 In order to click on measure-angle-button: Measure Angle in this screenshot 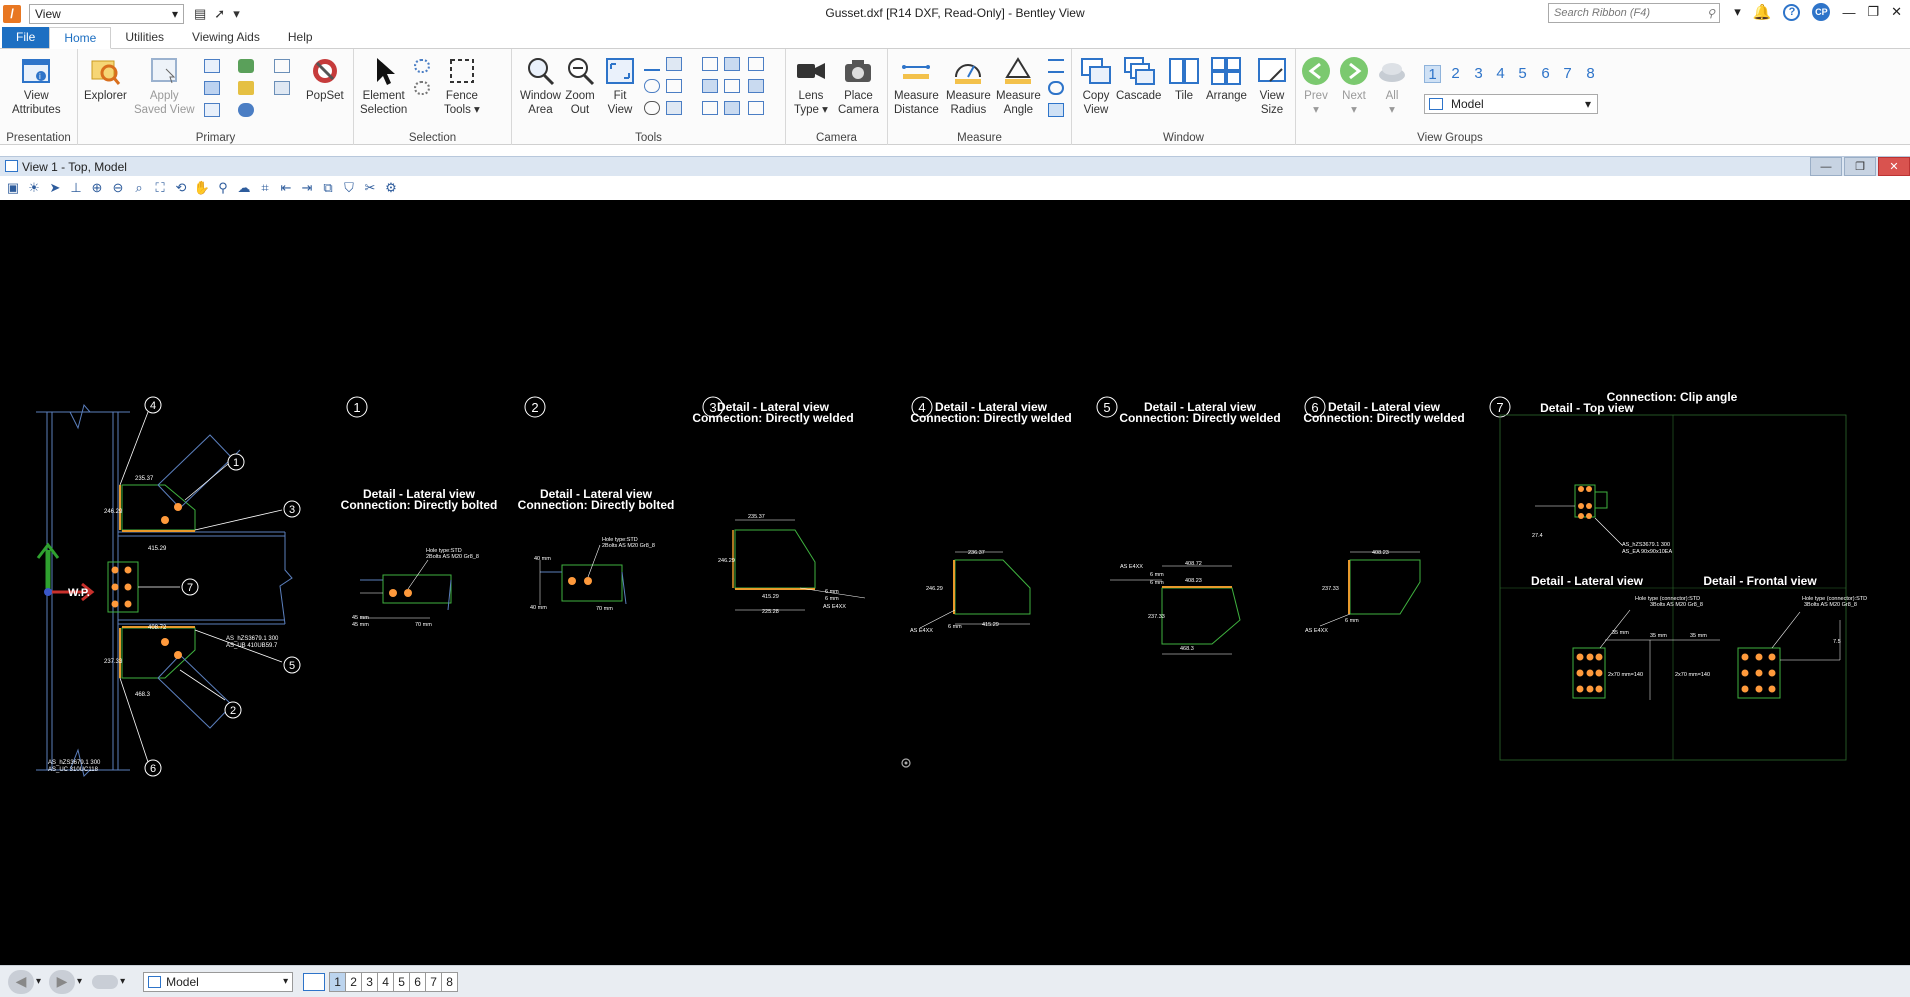, I will do `click(1018, 86)`.